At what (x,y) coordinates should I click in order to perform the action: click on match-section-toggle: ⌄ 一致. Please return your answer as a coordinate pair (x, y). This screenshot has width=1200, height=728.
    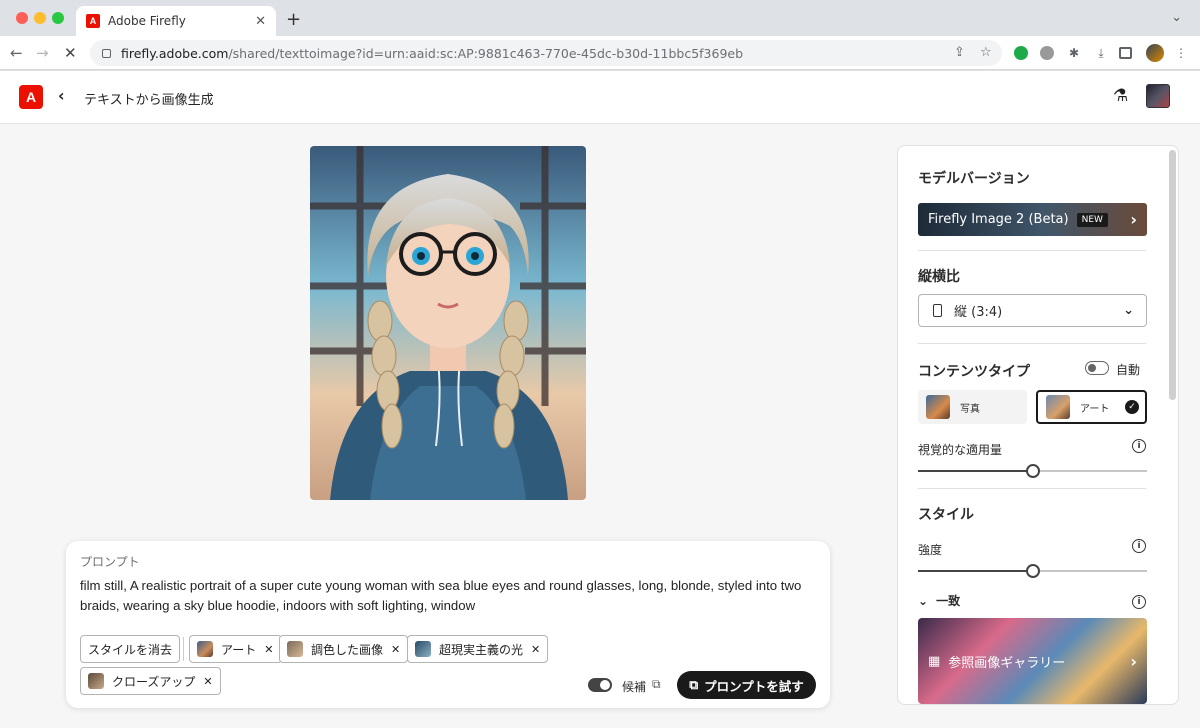
    Looking at the image, I should click on (939, 600).